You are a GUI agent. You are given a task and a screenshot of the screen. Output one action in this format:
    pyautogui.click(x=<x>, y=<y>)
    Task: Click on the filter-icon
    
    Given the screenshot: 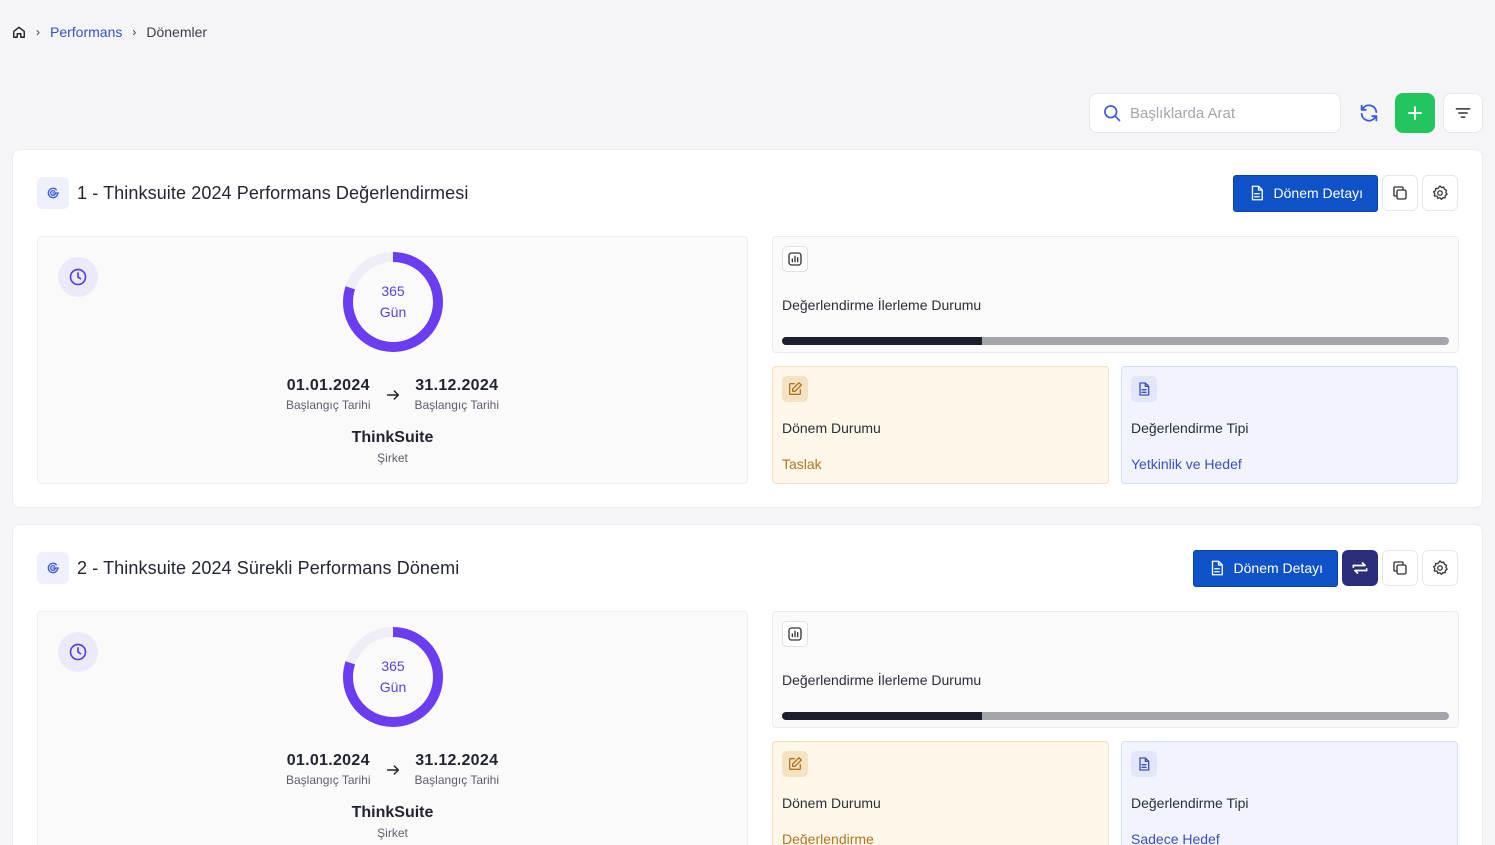 What is the action you would take?
    pyautogui.click(x=1463, y=113)
    